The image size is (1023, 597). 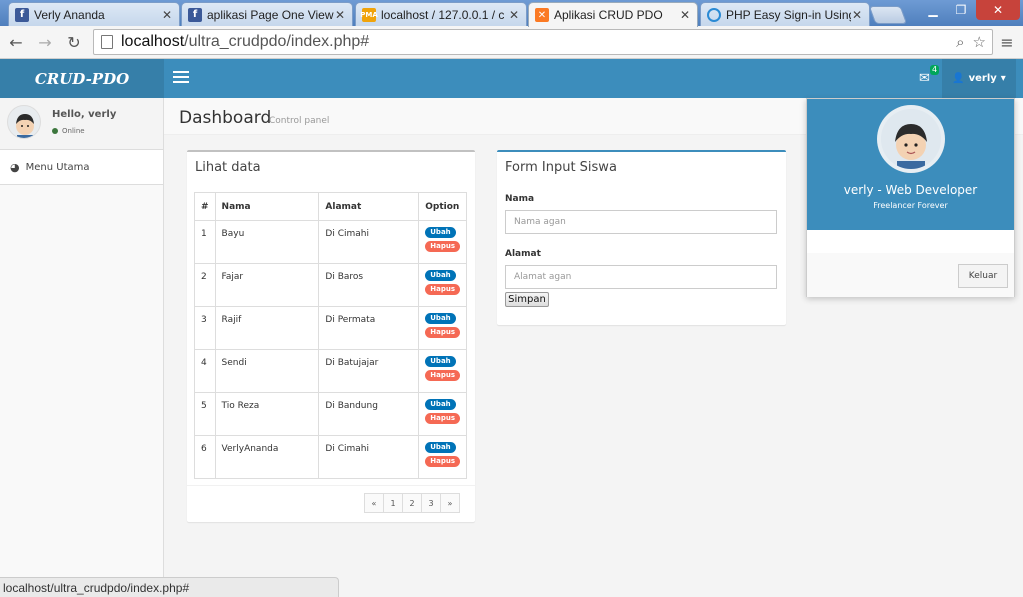 I want to click on tab-label: localhost / 127.0.0.1 / c, so click(x=443, y=14).